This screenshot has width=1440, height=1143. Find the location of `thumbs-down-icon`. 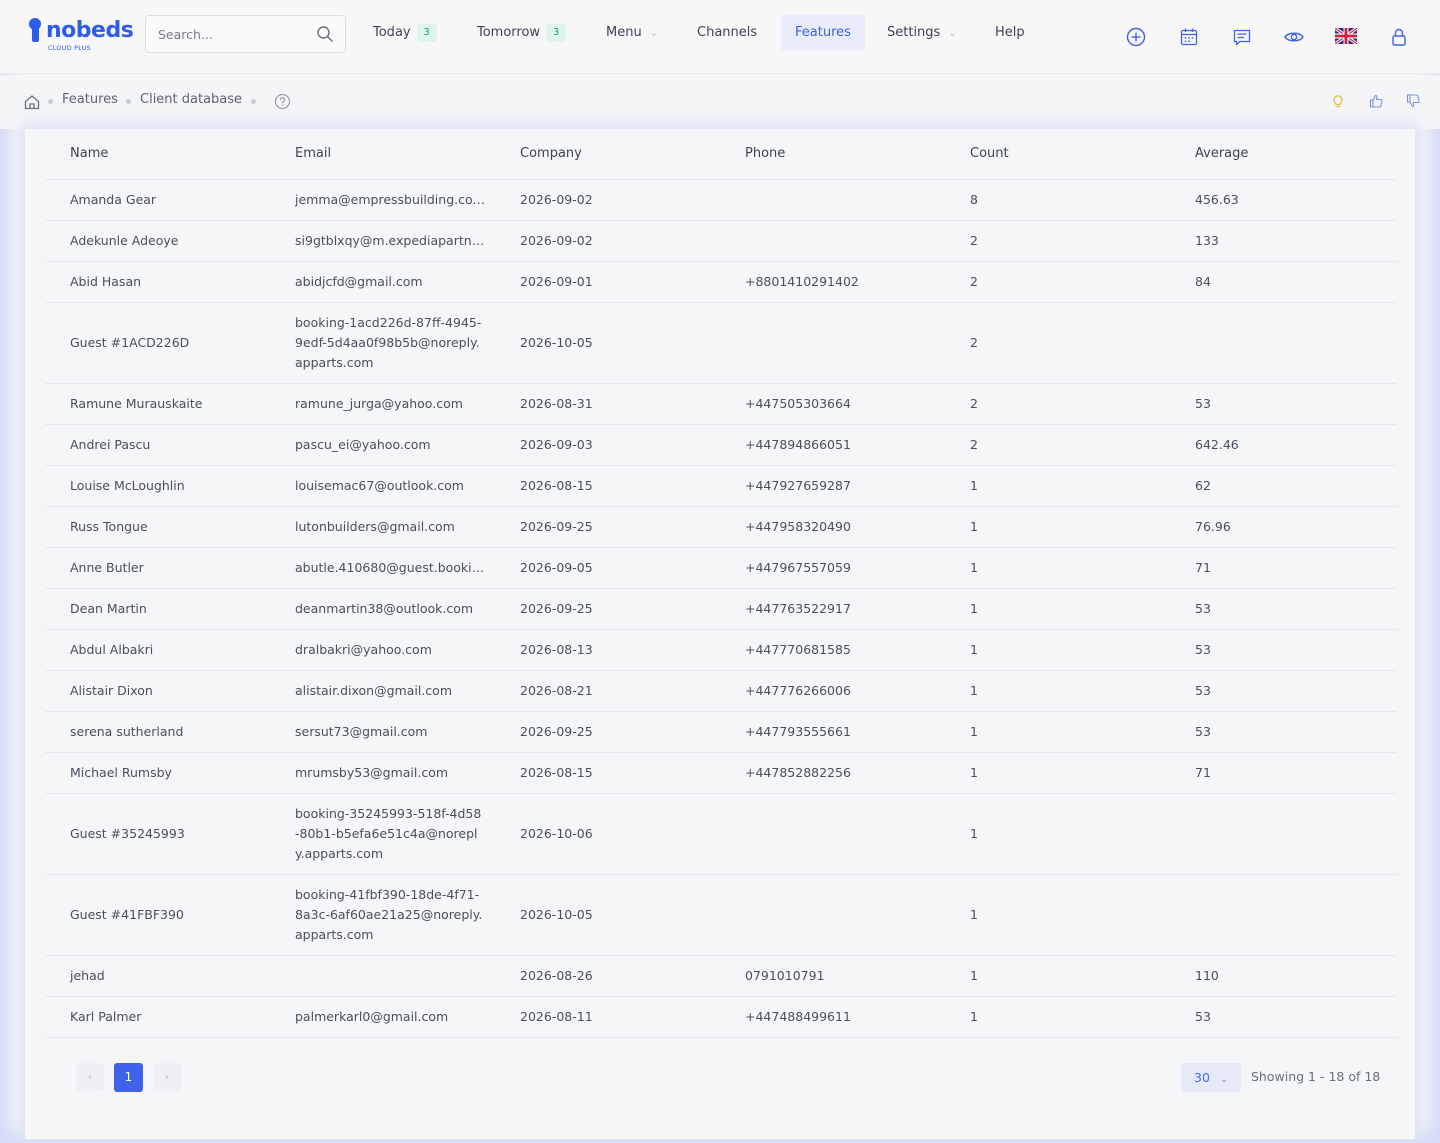

thumbs-down-icon is located at coordinates (1413, 101).